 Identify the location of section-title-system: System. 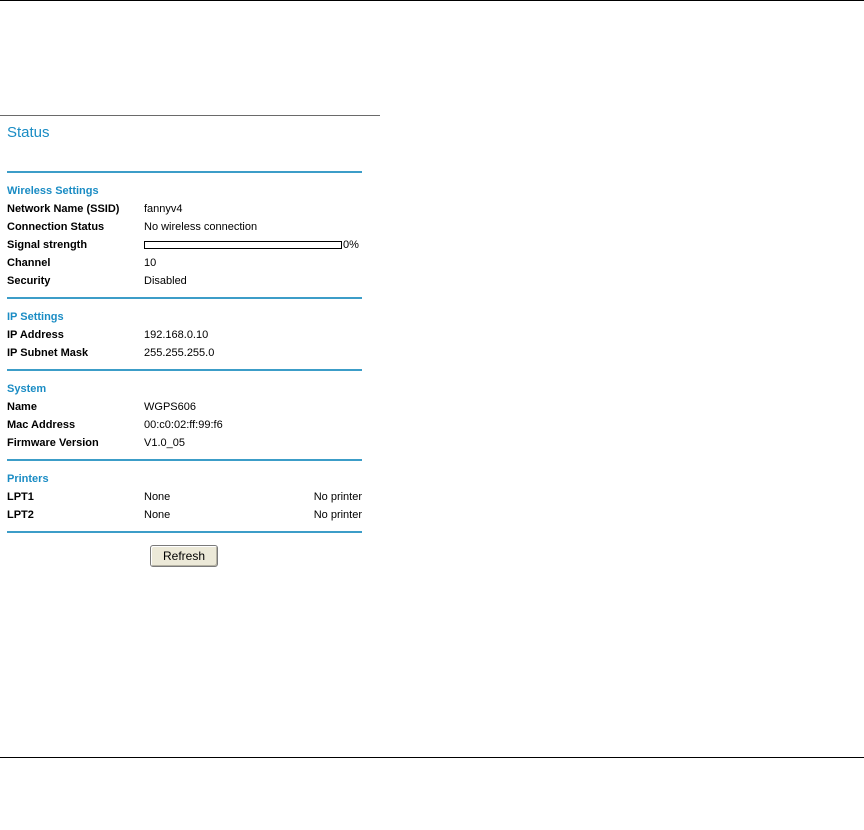
(27, 389).